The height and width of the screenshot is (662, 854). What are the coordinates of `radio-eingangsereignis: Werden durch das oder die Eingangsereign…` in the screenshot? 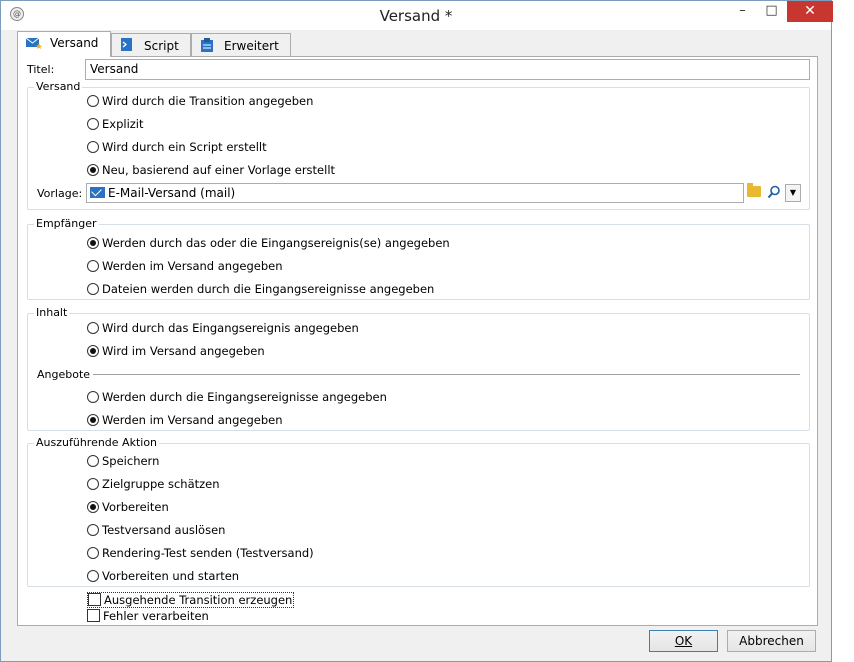 It's located at (268, 243).